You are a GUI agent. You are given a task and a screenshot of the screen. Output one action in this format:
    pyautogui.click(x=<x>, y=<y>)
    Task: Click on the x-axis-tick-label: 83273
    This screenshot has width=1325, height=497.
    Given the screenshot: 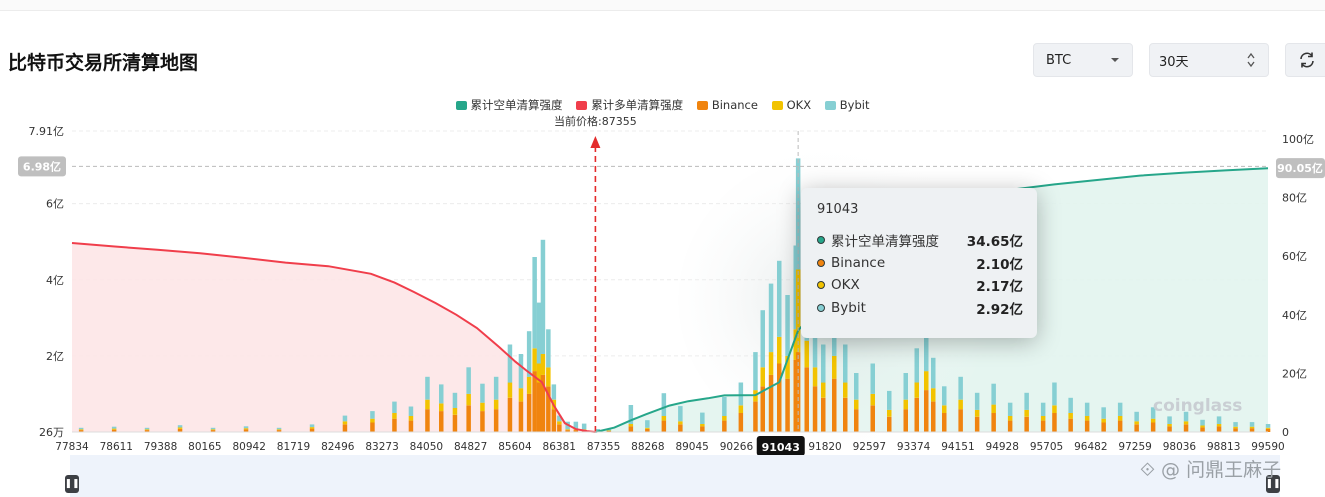 What is the action you would take?
    pyautogui.click(x=381, y=447)
    